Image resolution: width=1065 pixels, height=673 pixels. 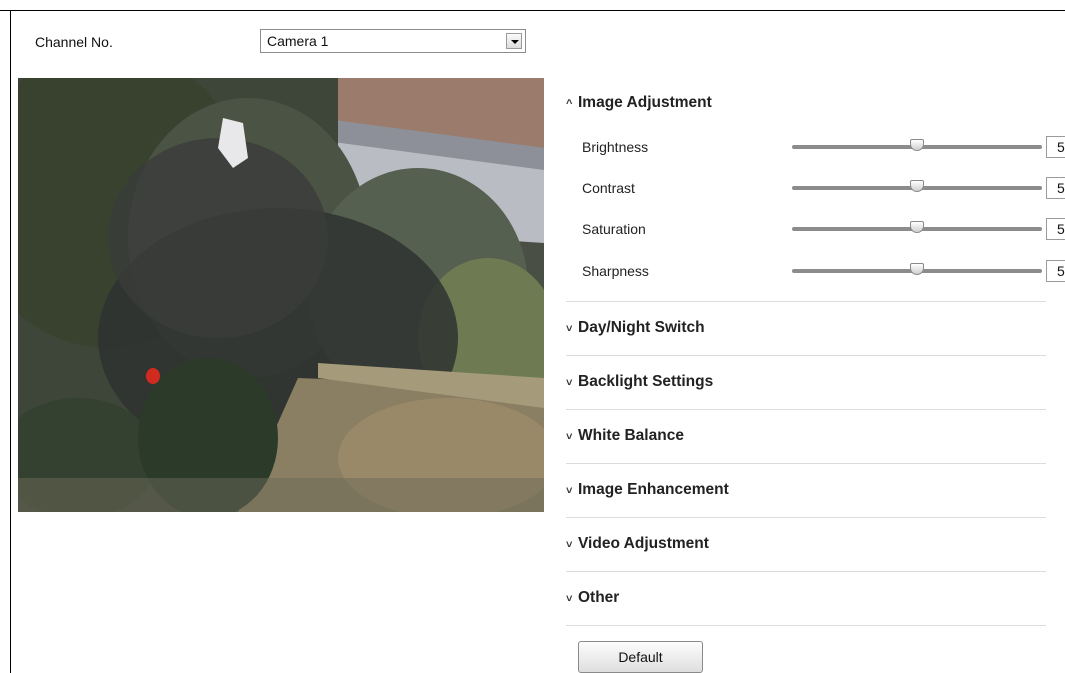 What do you see at coordinates (806, 491) in the screenshot?
I see `section-image-enhancement: ˅ Image Enhancement` at bounding box center [806, 491].